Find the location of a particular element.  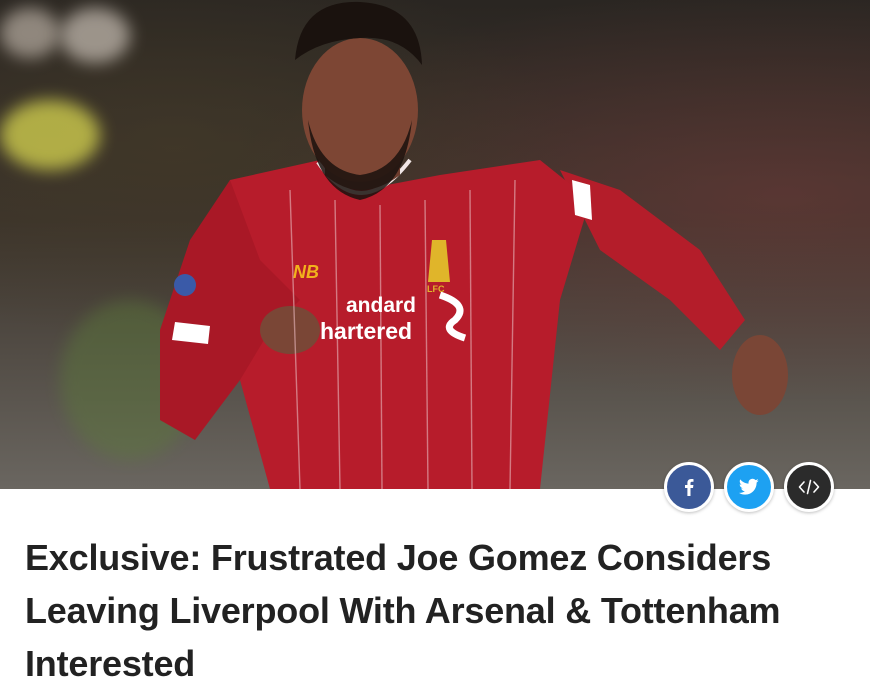

twitter-icon is located at coordinates (749, 486).